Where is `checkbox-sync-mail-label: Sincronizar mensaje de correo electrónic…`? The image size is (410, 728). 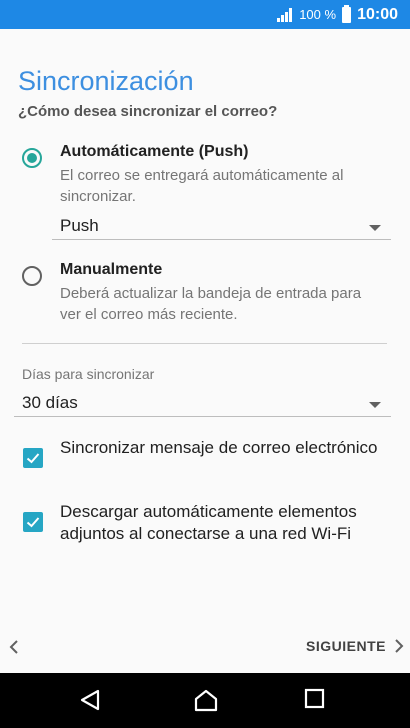
checkbox-sync-mail-label: Sincronizar mensaje de correo electrónic… is located at coordinates (219, 447).